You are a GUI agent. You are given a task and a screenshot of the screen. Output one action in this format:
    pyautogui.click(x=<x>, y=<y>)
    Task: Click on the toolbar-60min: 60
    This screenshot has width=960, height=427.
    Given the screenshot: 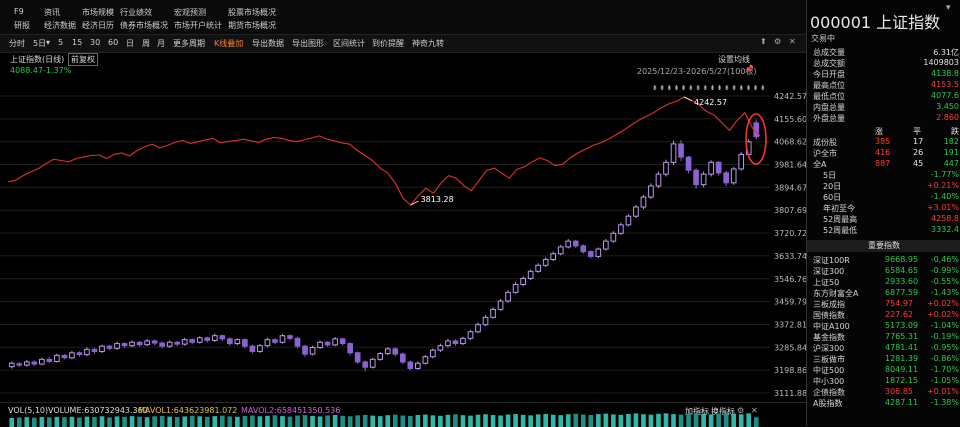 What is the action you would take?
    pyautogui.click(x=113, y=42)
    